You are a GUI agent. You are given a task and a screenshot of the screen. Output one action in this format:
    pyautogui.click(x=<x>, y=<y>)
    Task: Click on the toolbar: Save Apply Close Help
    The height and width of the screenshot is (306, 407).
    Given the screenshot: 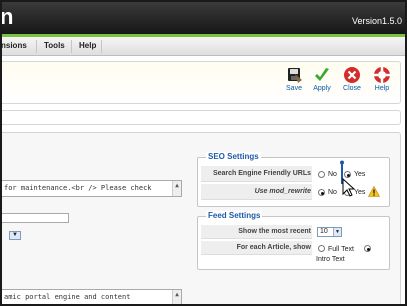 What is the action you would take?
    pyautogui.click(x=201, y=82)
    